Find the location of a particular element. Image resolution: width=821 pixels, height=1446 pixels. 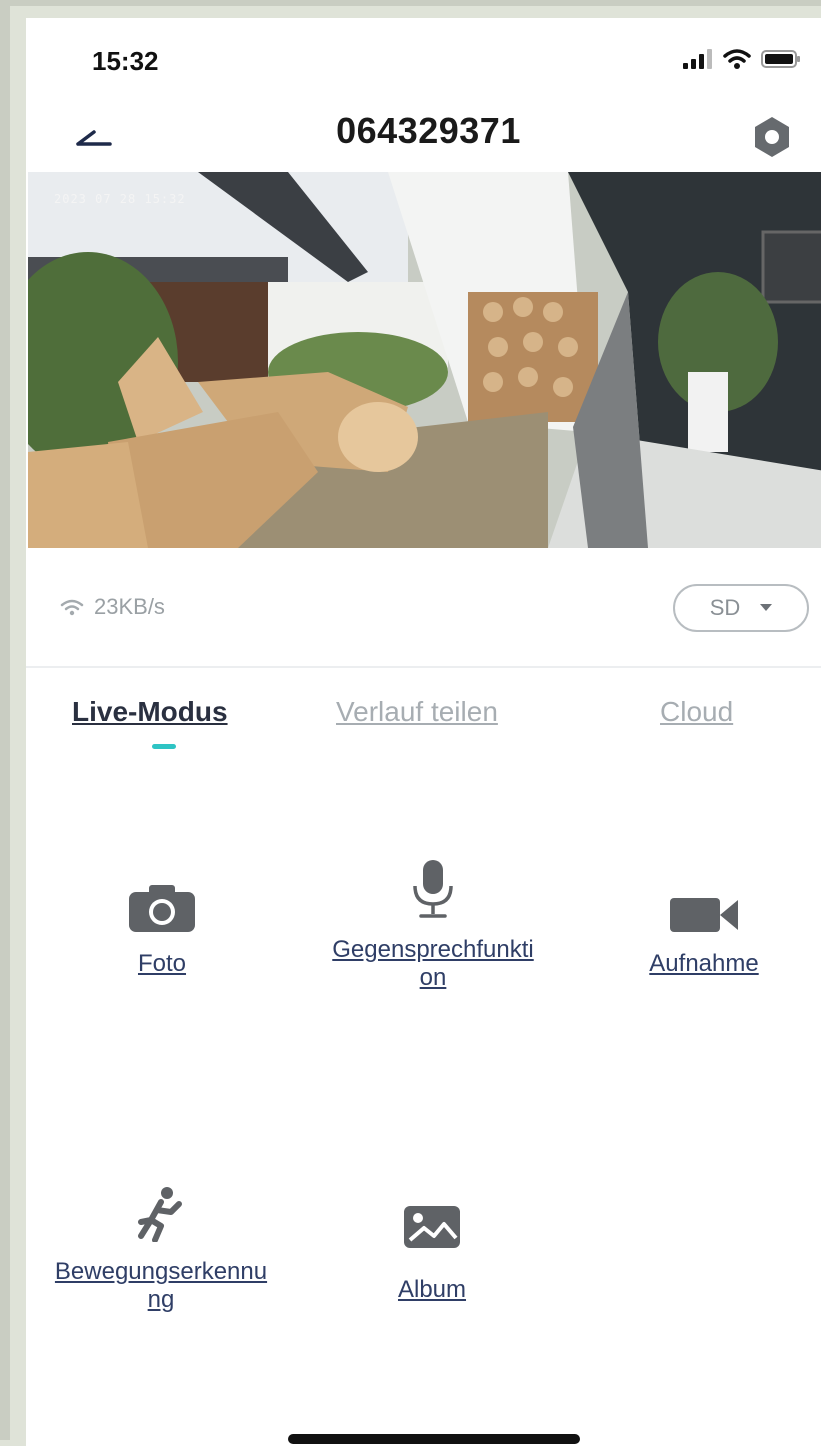

intercom-label-line2: on is located at coordinates (433, 977).